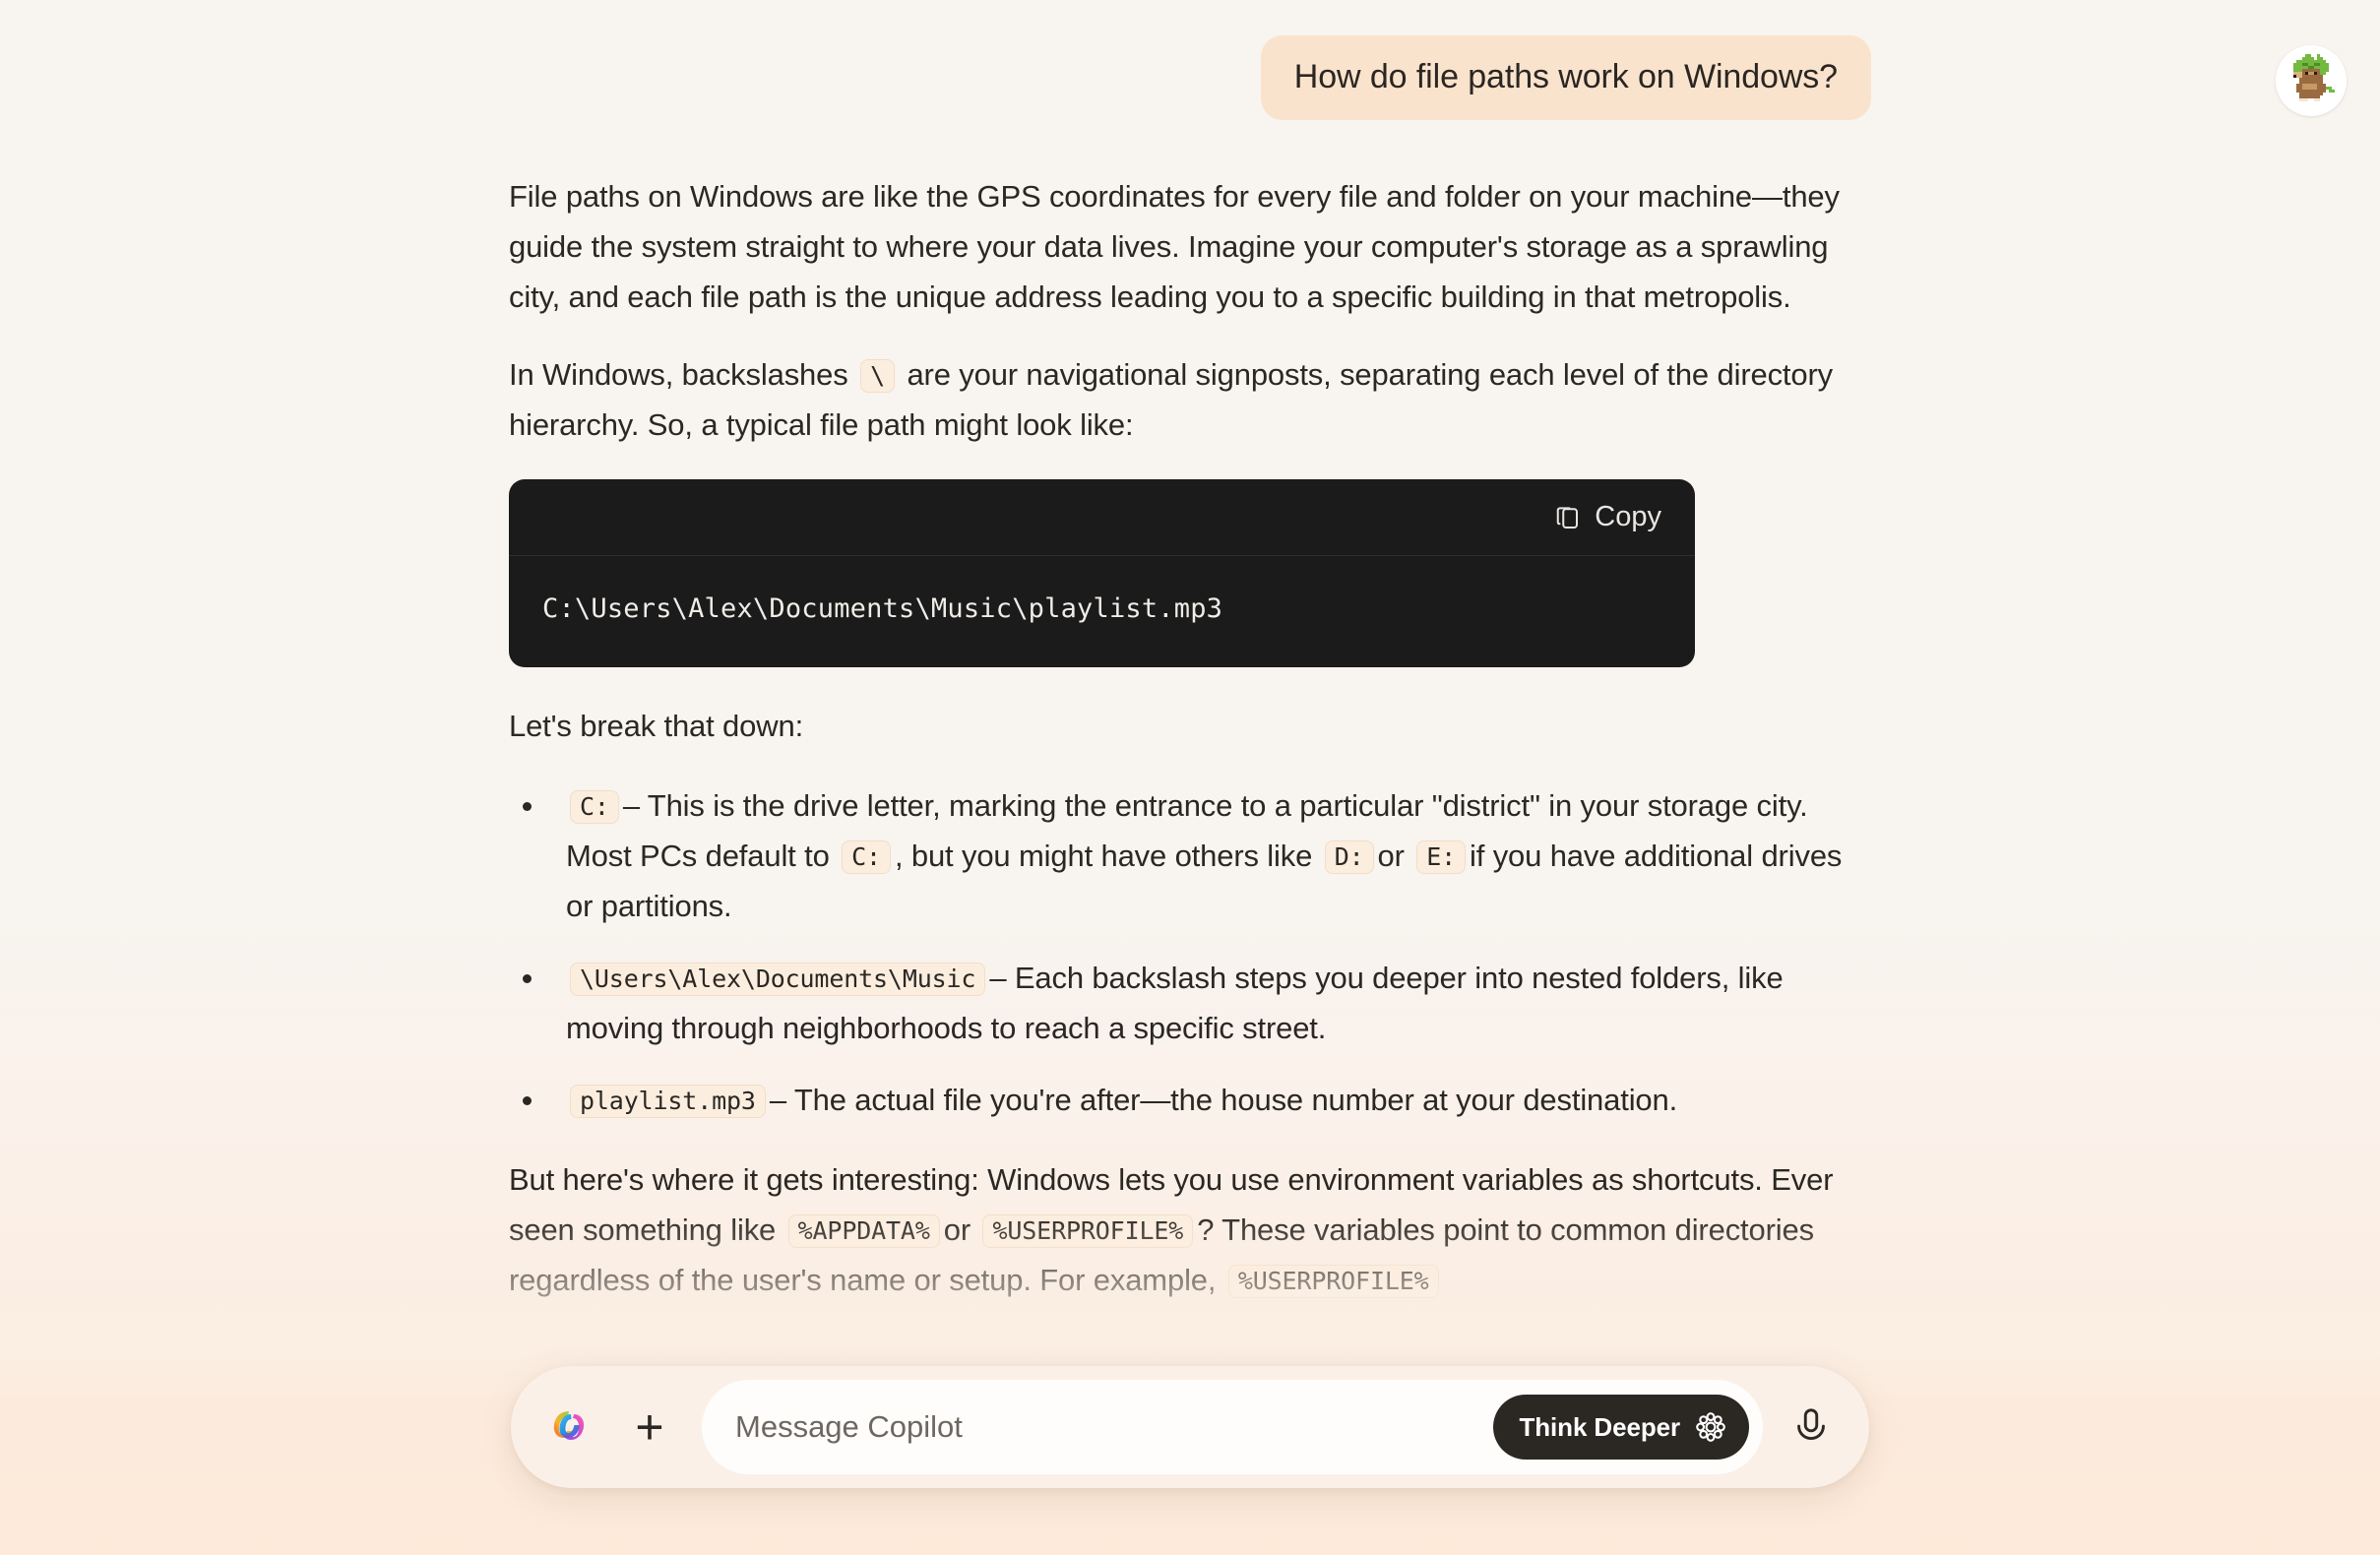  I want to click on inline-code-filename: playlist.mp3, so click(668, 1102).